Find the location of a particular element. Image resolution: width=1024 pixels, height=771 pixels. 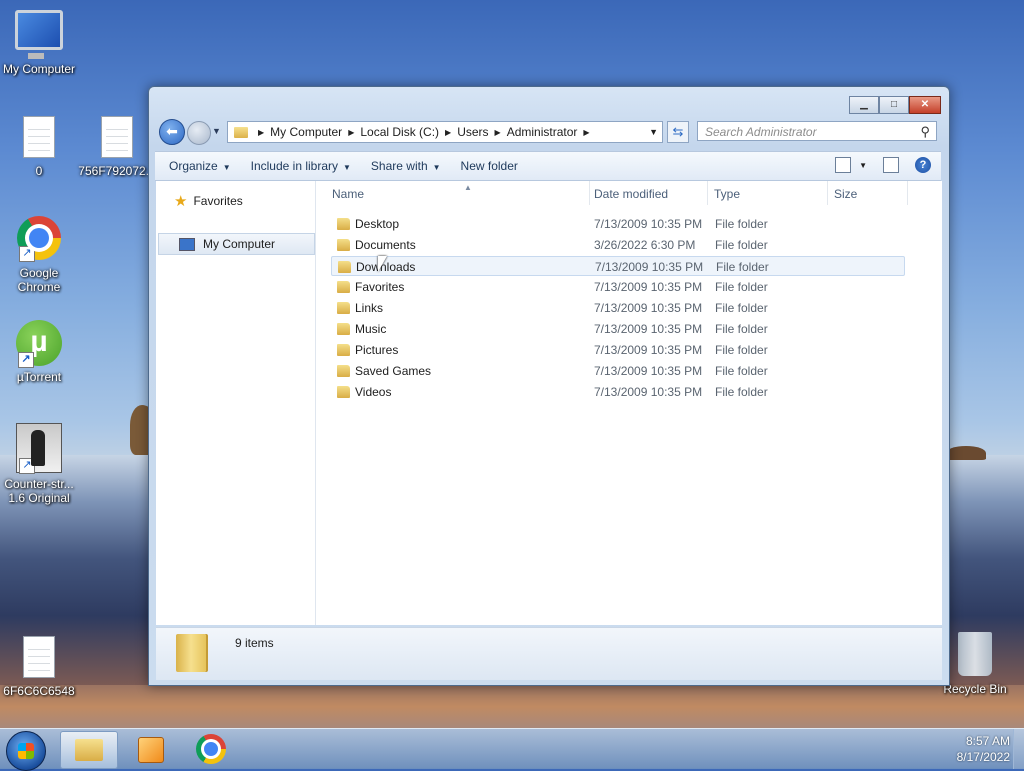

file-name: Desktop is located at coordinates (377, 224).